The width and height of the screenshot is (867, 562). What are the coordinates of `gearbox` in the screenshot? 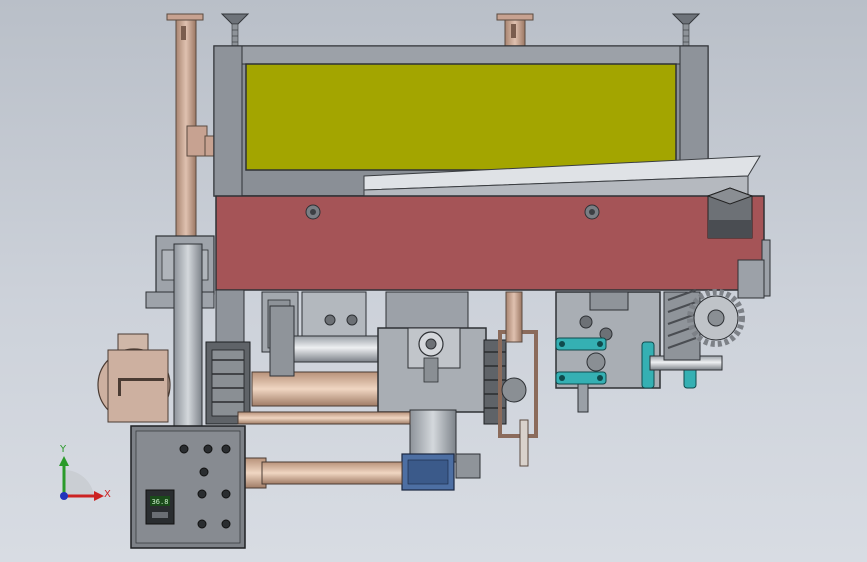 It's located at (432, 370).